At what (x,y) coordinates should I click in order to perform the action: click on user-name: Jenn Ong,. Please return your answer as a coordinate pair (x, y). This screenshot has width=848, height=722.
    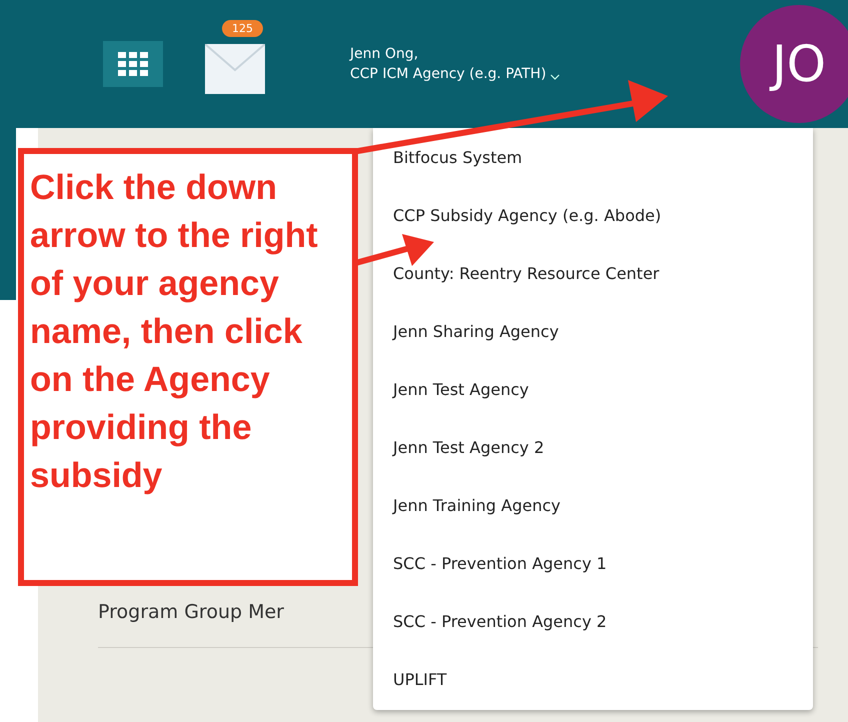
    Looking at the image, I should click on (385, 54).